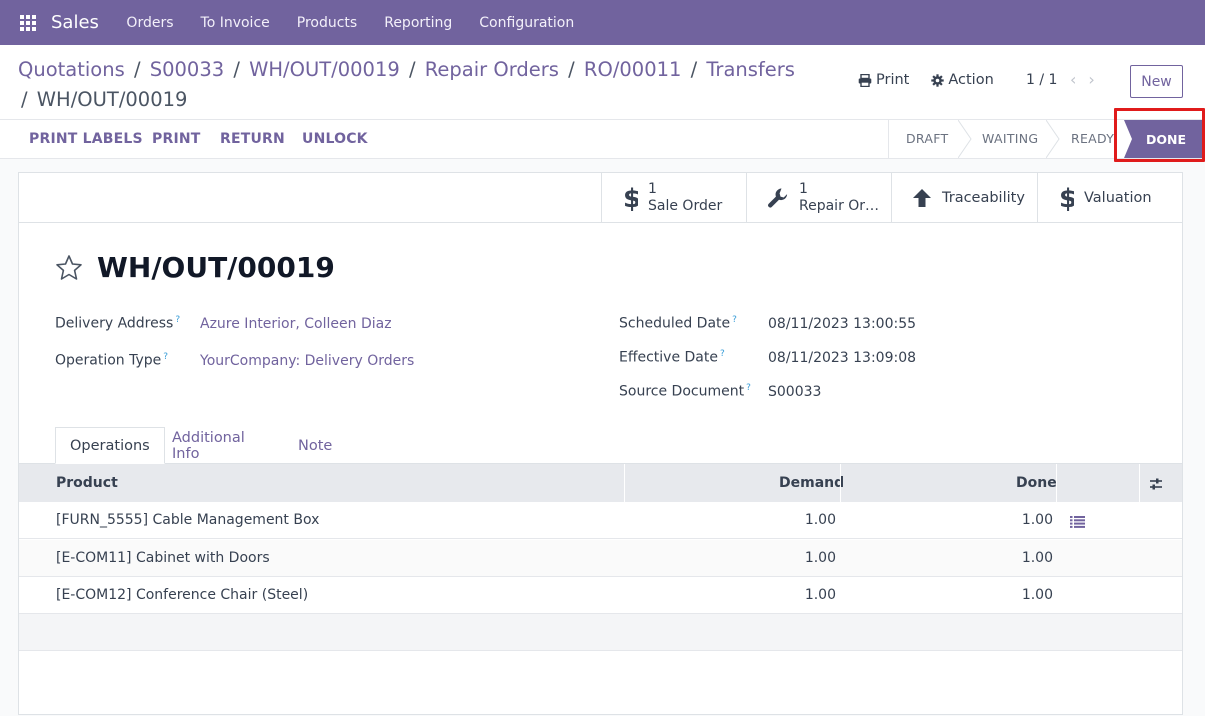  I want to click on sale-order-smart-button: $ 1 Sale Order, so click(674, 198).